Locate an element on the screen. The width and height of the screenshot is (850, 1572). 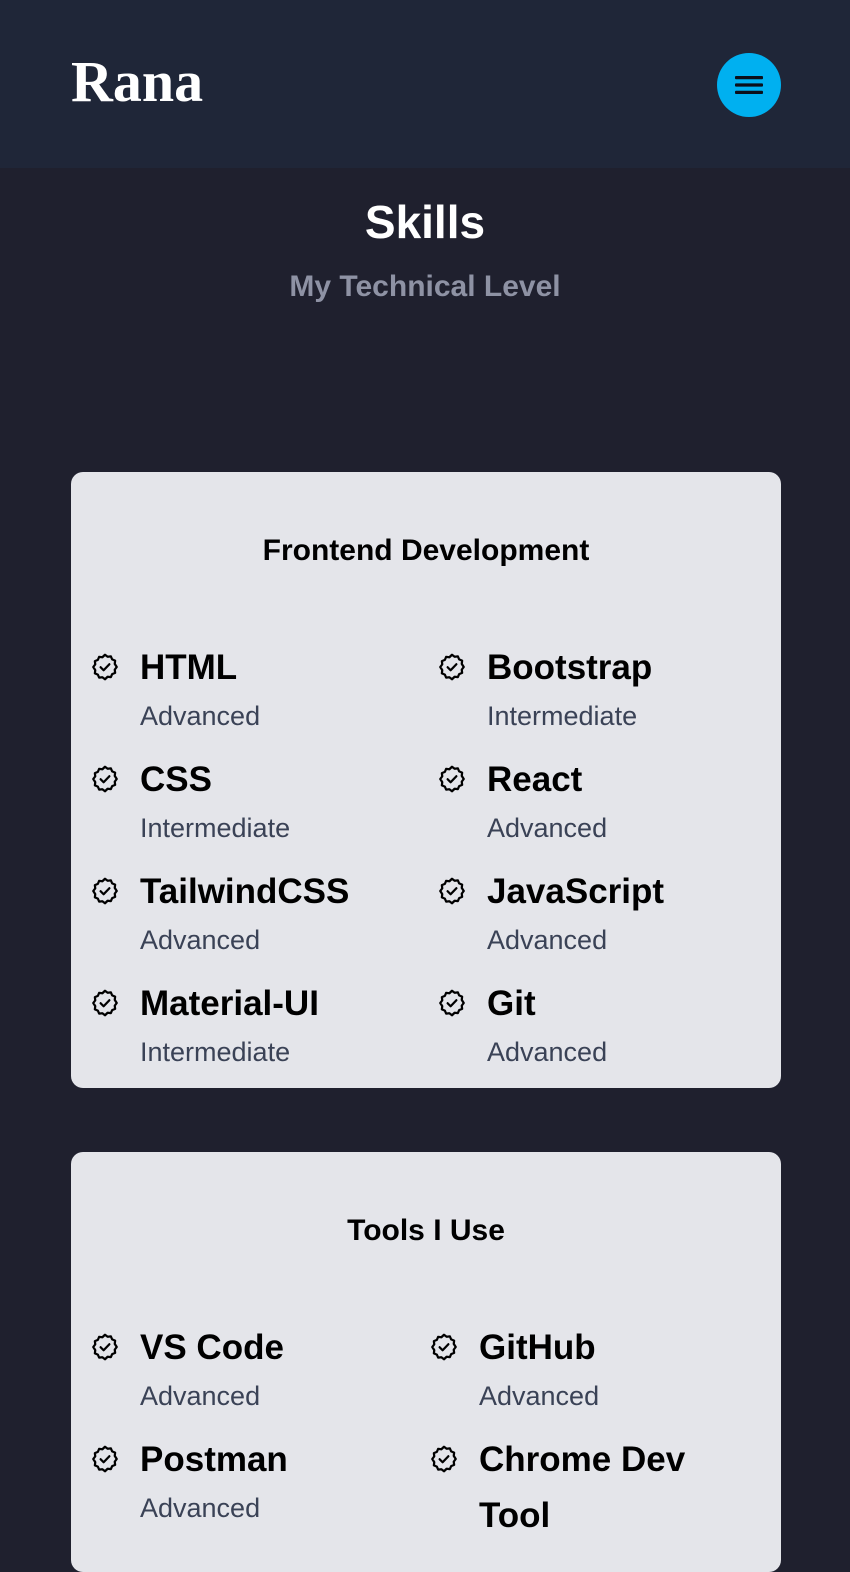
skill-name: Git is located at coordinates (511, 1003).